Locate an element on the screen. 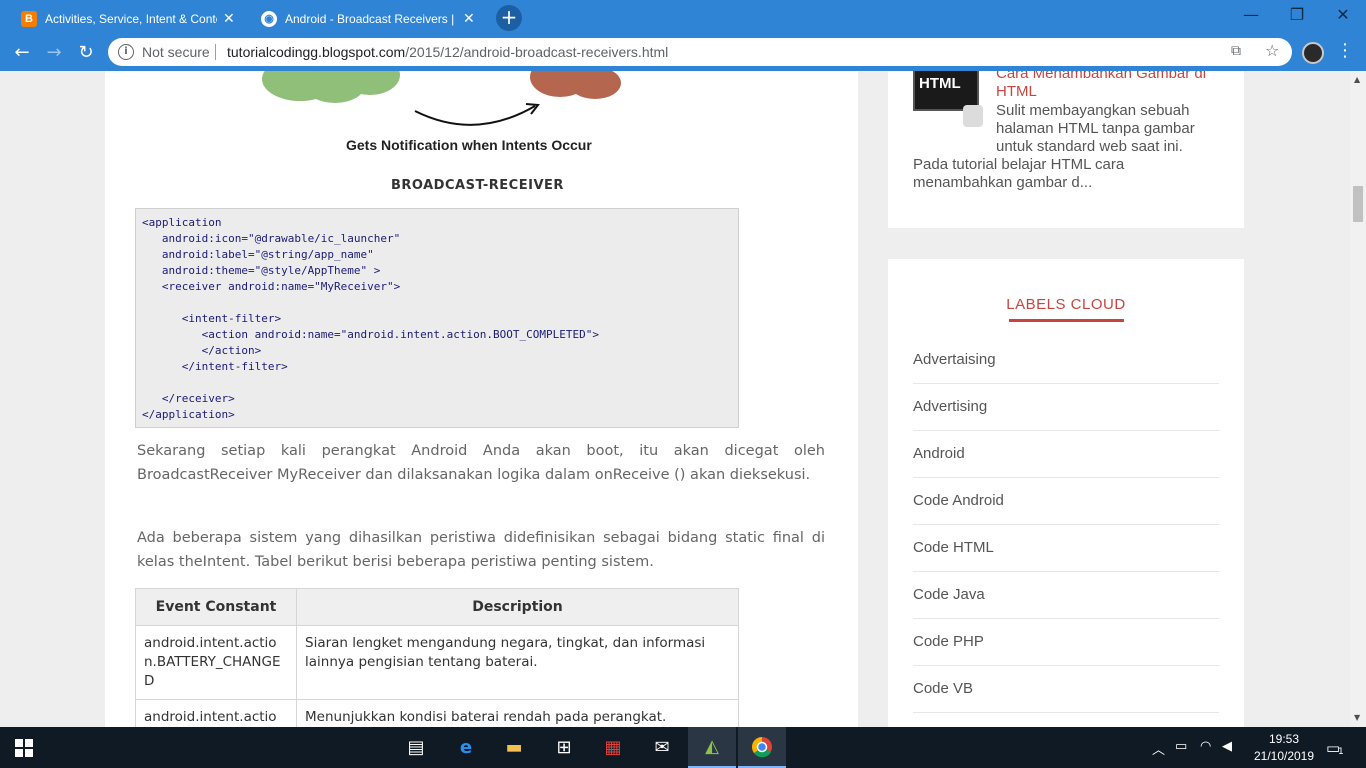  code-line: android:theme="@style/AppTheme" > is located at coordinates (261, 270).